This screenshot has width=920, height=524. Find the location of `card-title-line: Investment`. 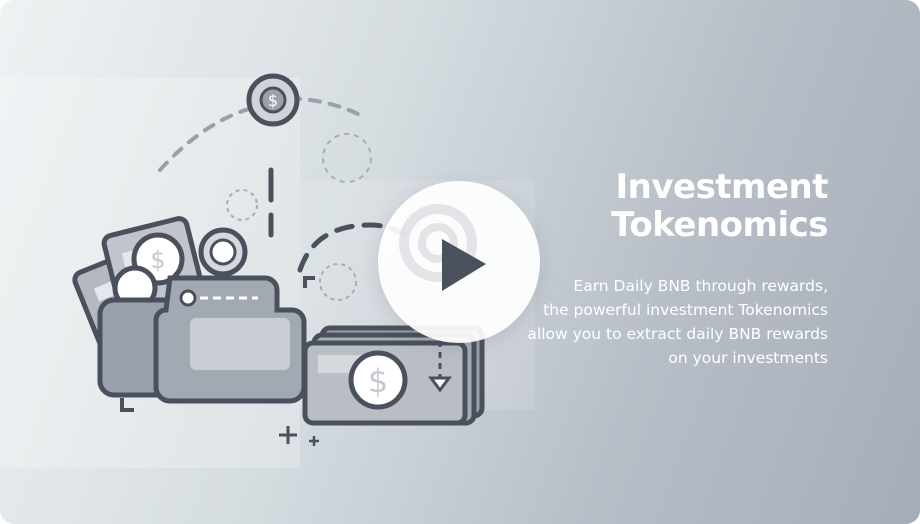

card-title-line: Investment is located at coordinates (721, 187).